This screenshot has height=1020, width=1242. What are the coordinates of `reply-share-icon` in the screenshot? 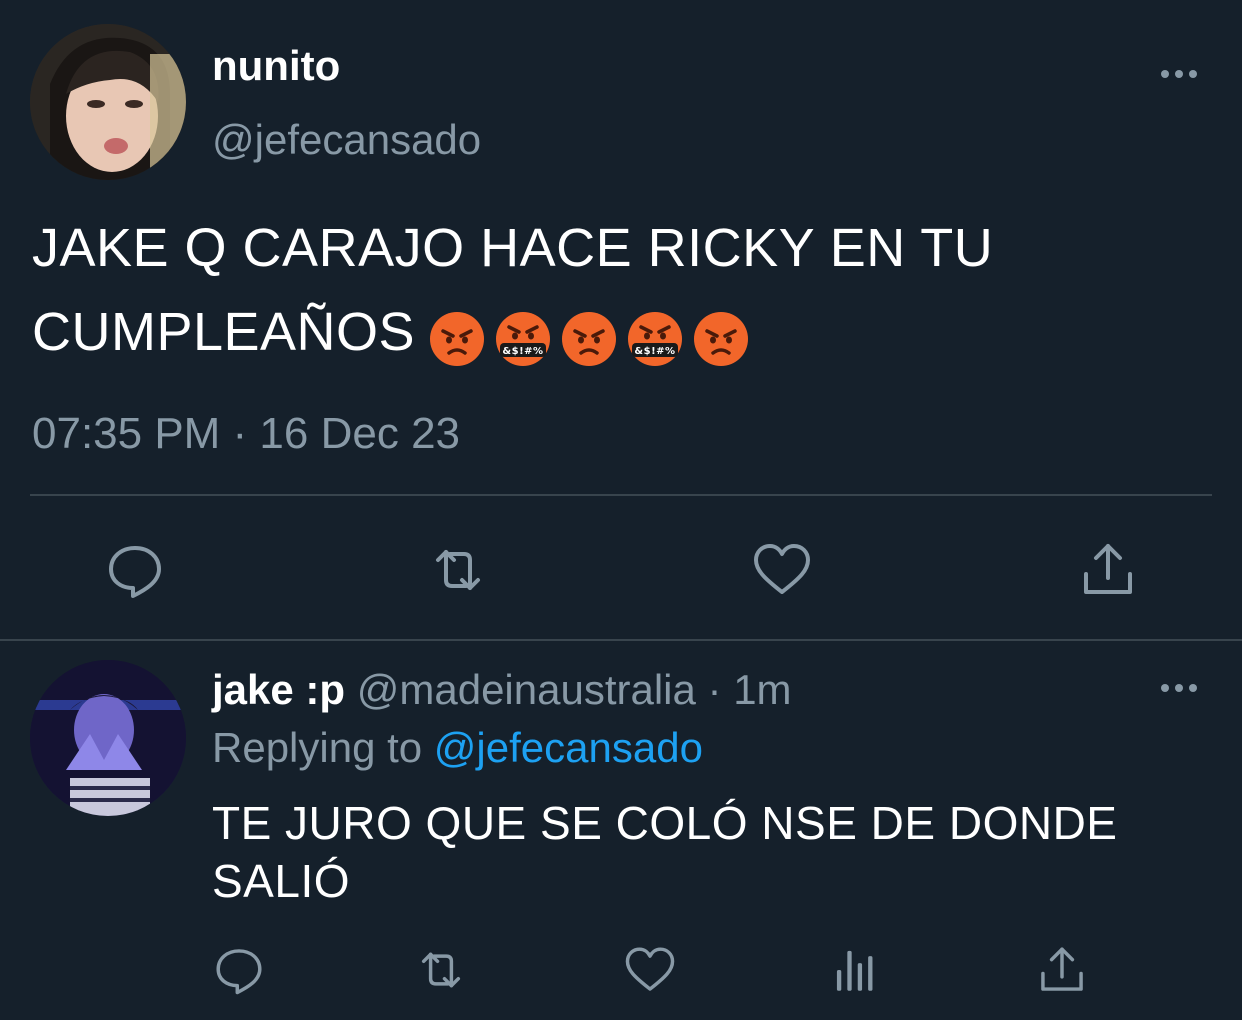 It's located at (1062, 970).